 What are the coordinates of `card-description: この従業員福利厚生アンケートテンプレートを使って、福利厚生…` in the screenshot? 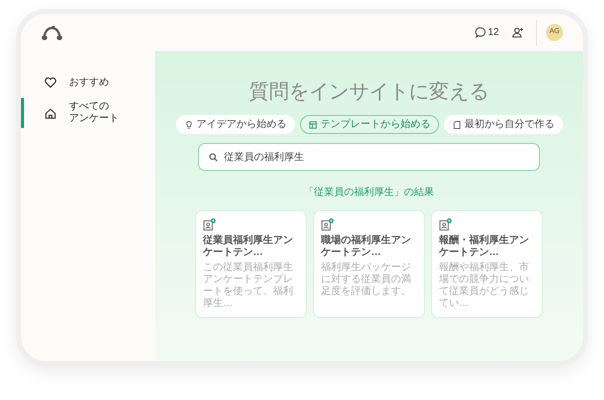 It's located at (248, 286).